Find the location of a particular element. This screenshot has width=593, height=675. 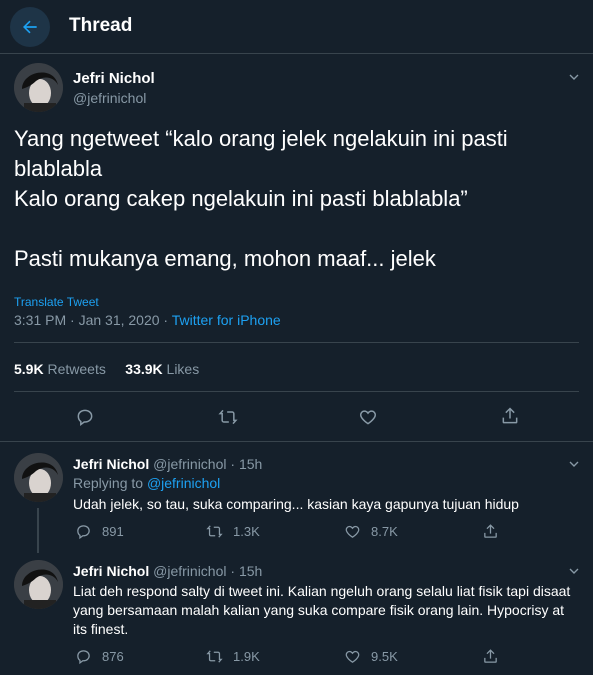

like-button: 9.5K is located at coordinates (371, 656).